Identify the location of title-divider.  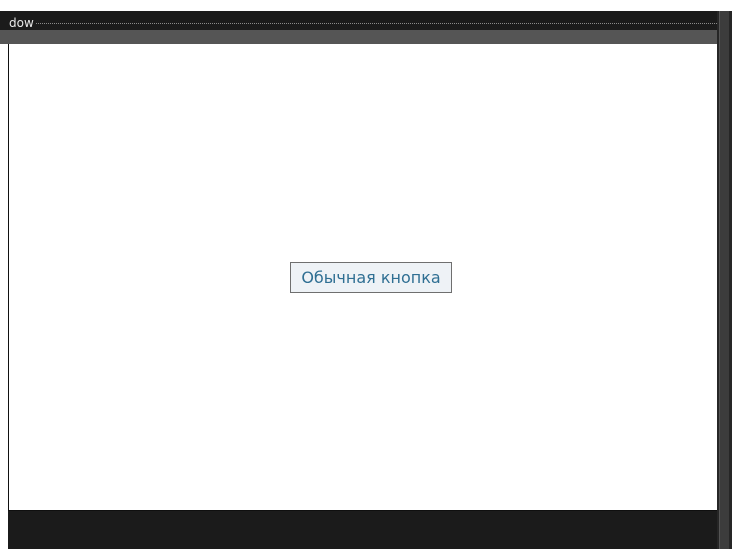
(376, 23).